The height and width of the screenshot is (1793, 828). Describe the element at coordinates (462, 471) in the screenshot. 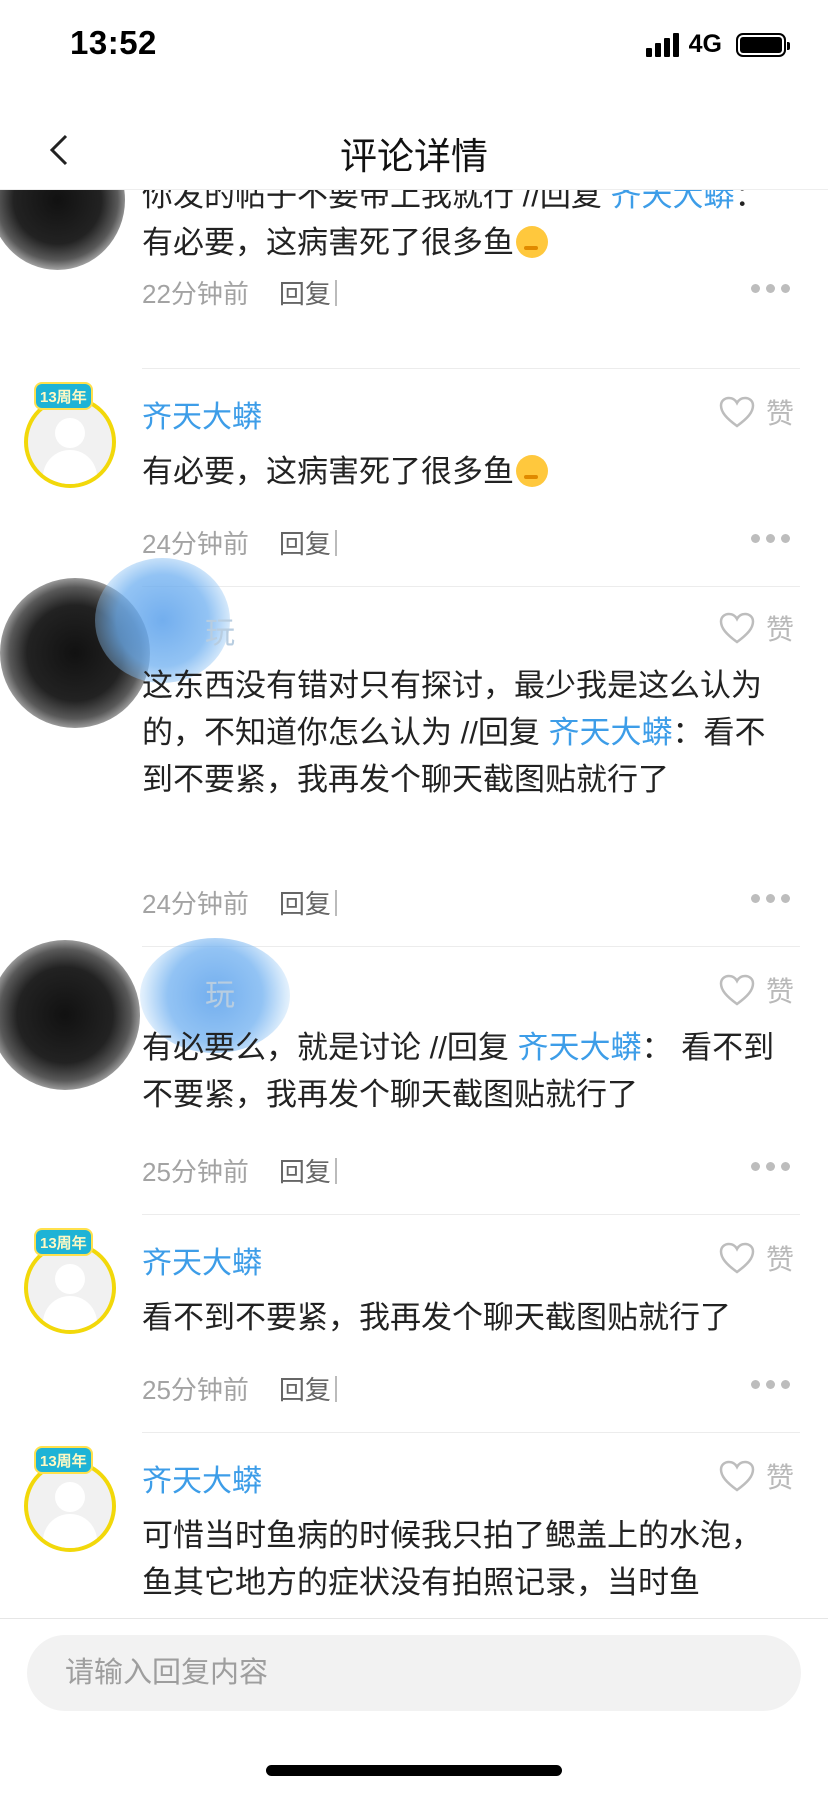

I see `comment-text: 有必要，这病害死了很多鱼` at that location.